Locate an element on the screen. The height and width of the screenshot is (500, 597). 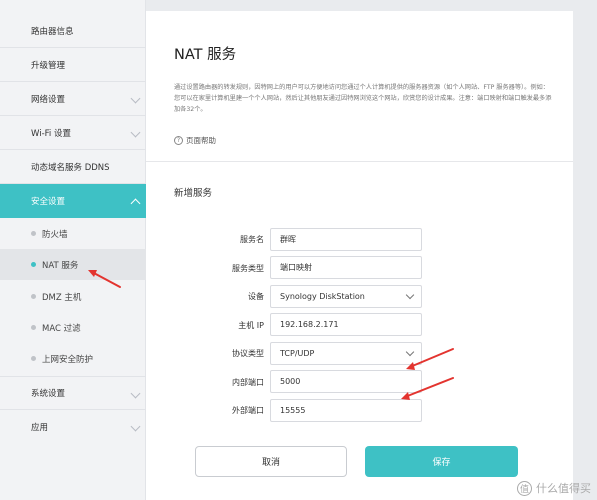
sidebar-subitem-label: 防火墙 is located at coordinates (55, 234).